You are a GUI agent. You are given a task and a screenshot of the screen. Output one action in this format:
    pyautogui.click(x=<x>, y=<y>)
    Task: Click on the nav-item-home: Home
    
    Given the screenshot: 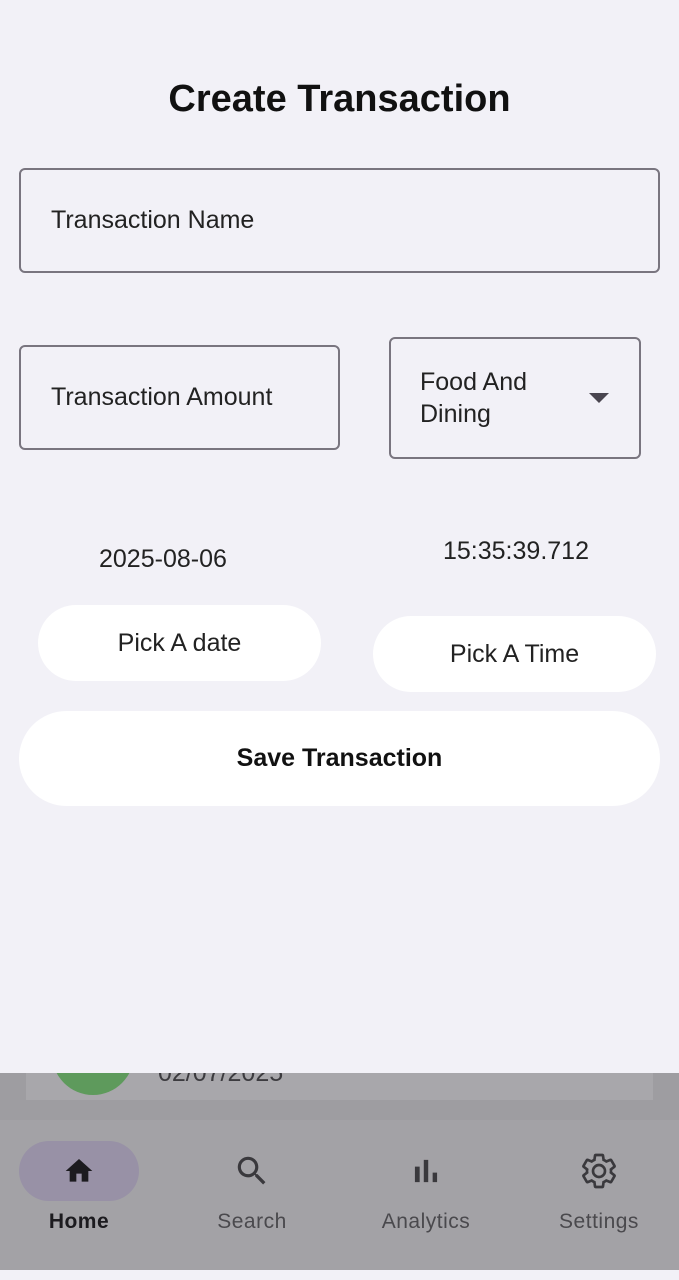 What is the action you would take?
    pyautogui.click(x=82, y=1195)
    